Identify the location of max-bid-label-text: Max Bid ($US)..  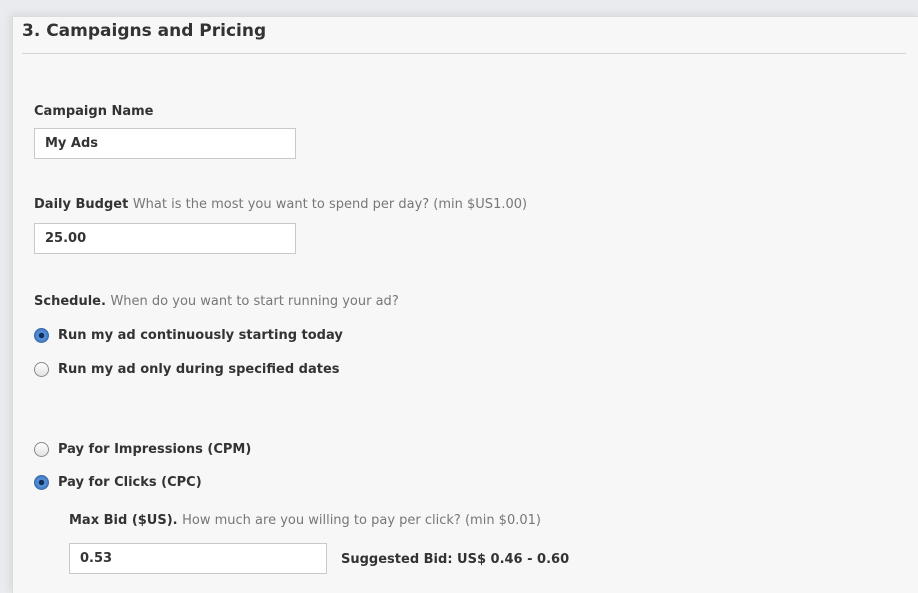
(123, 520).